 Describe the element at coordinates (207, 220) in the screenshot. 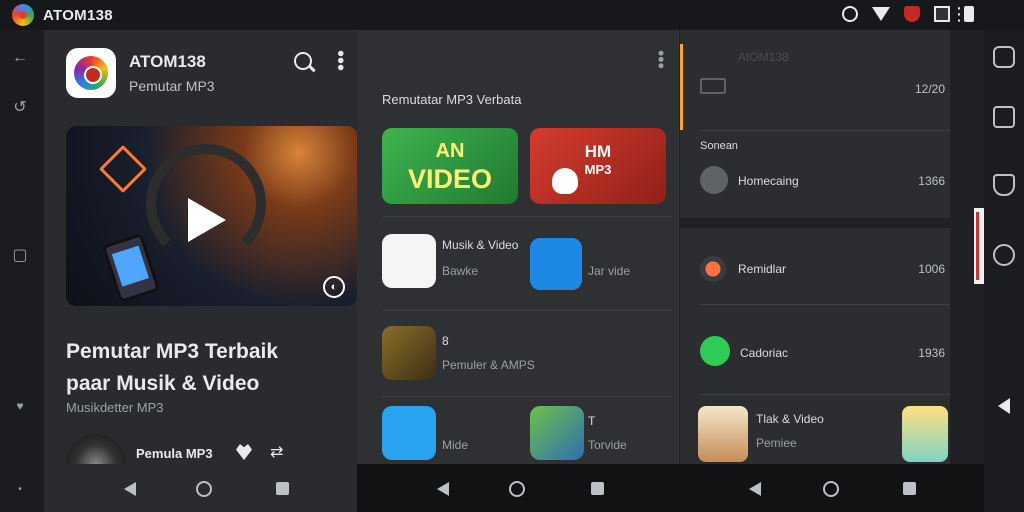

I see `play-icon` at that location.